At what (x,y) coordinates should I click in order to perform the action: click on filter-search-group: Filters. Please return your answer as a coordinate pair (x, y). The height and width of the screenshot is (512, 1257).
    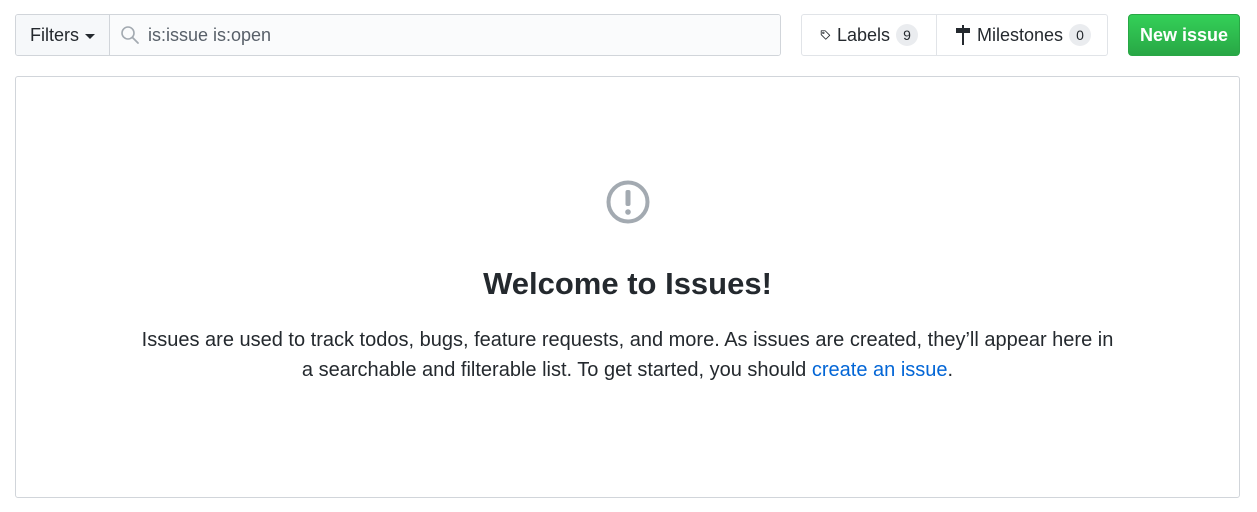
    Looking at the image, I should click on (398, 35).